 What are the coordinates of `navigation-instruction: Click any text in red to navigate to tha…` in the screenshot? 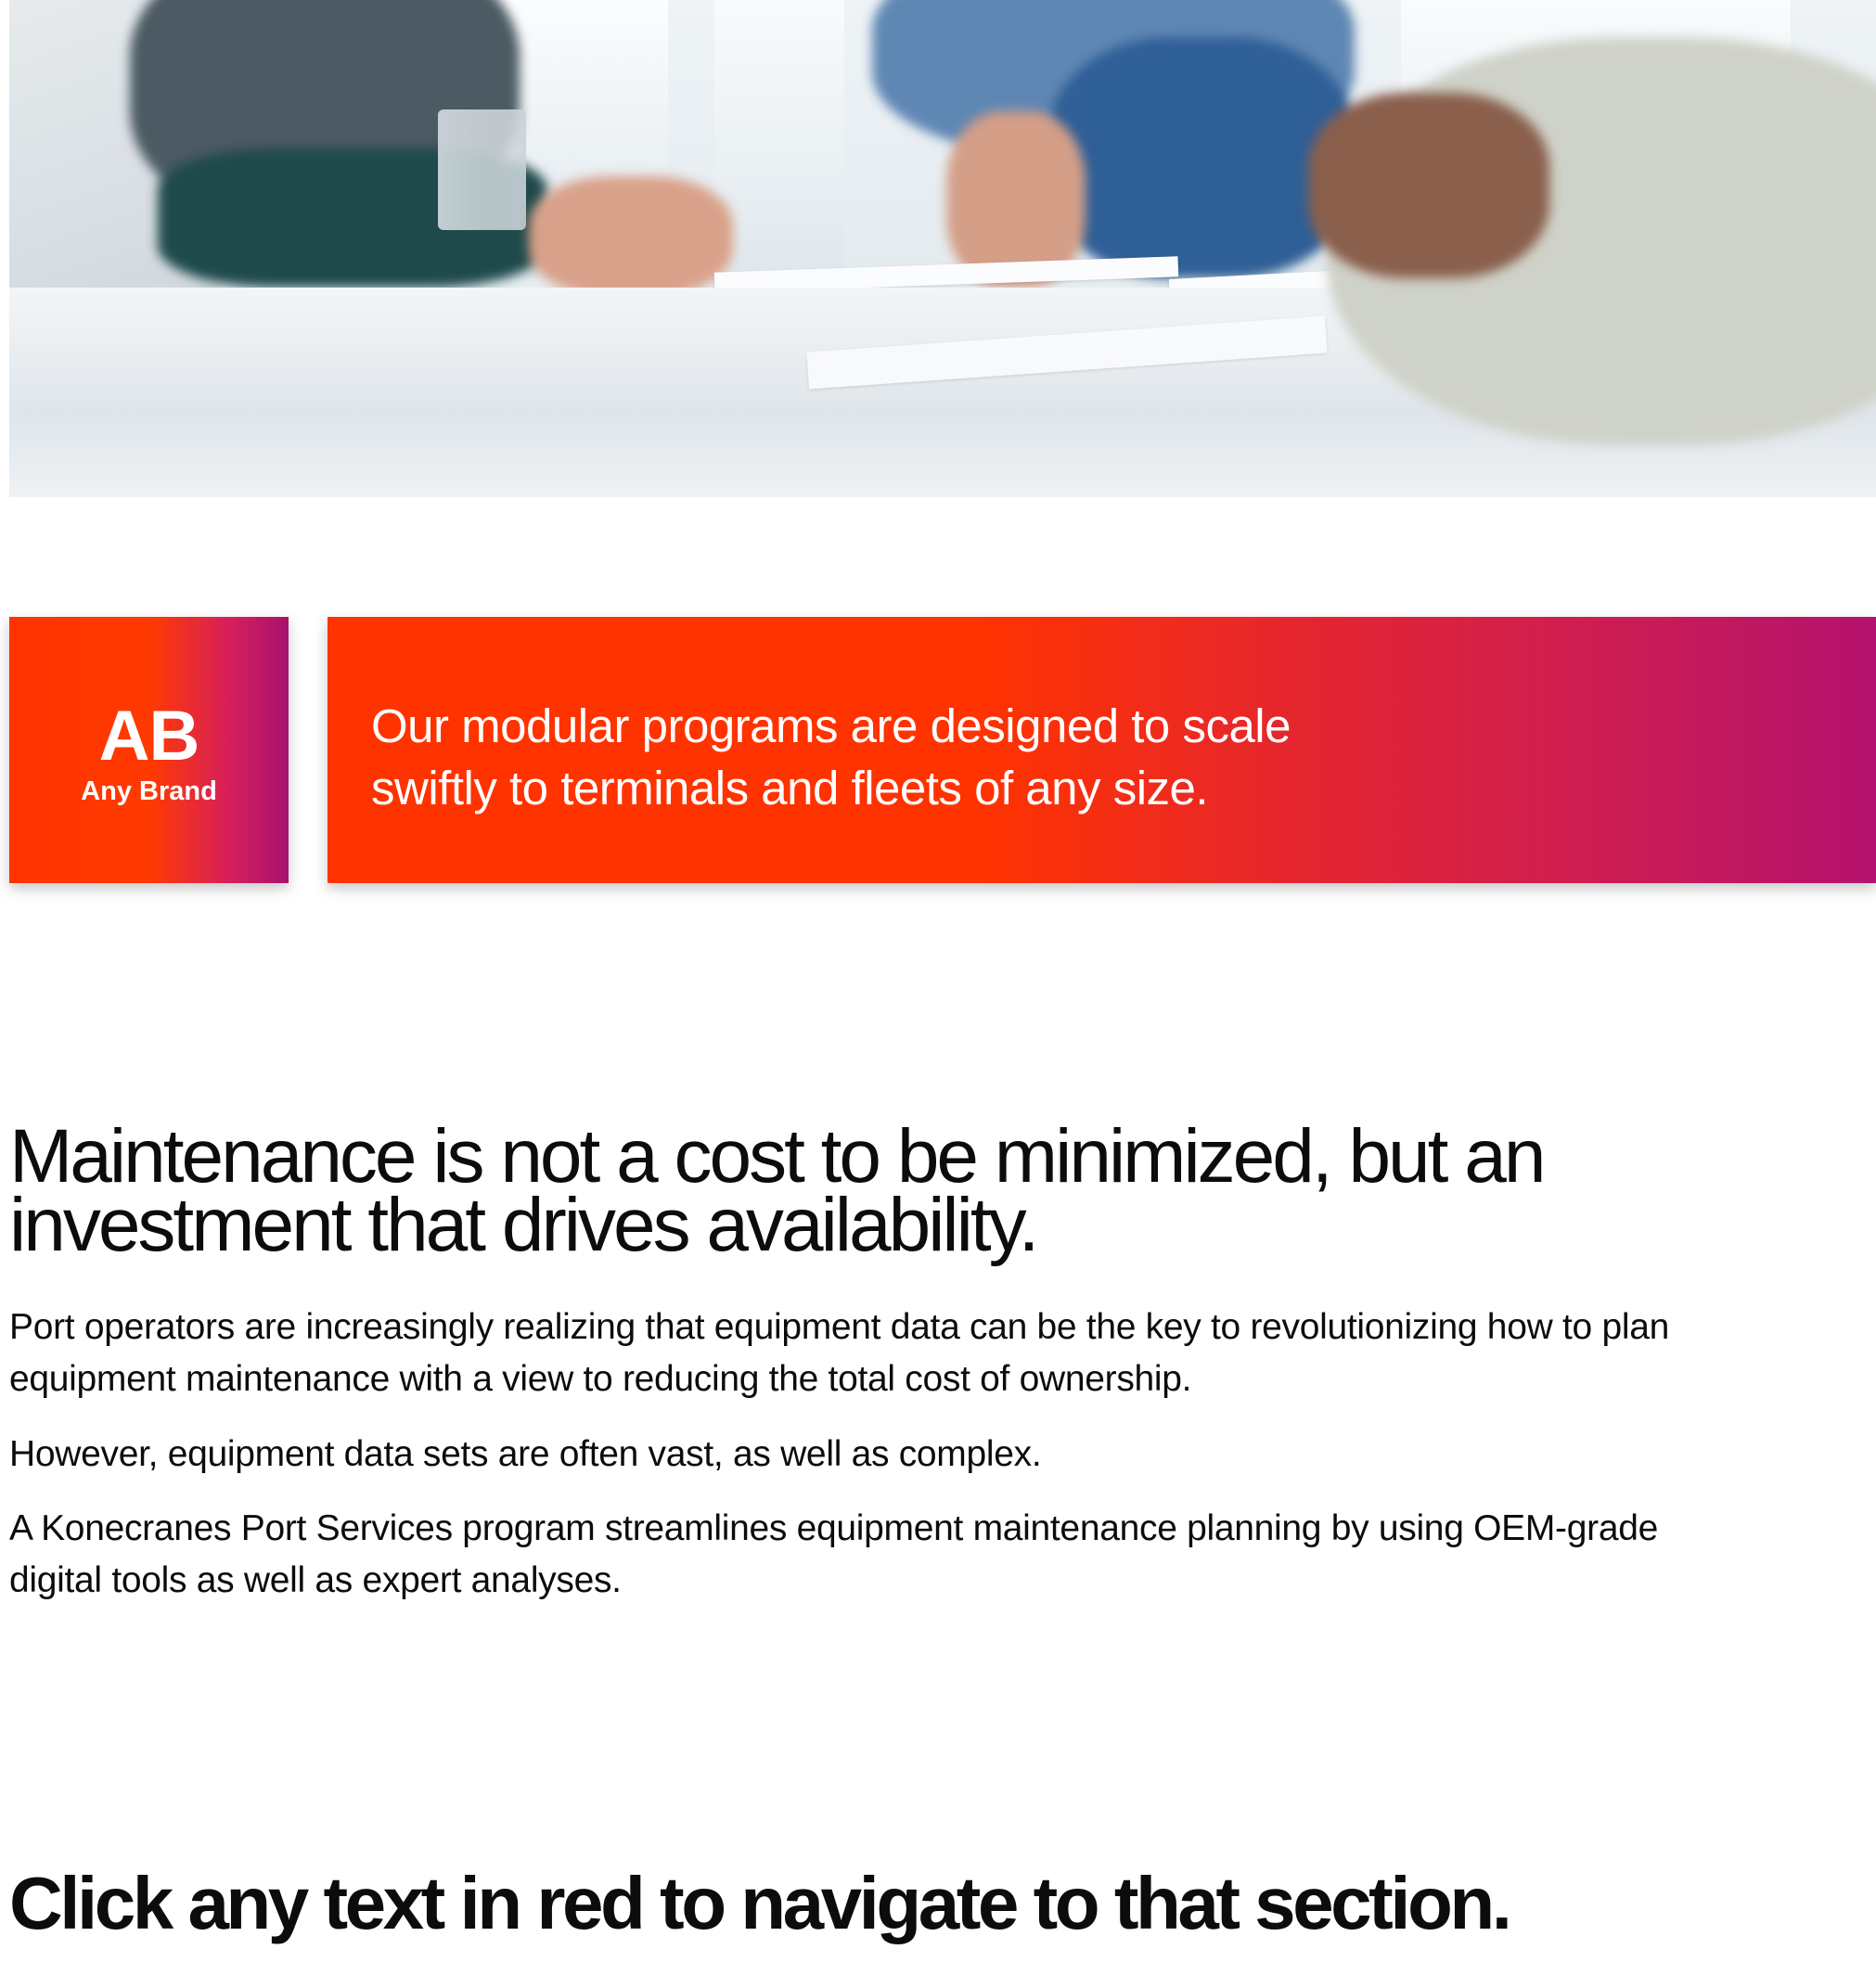 It's located at (760, 1903).